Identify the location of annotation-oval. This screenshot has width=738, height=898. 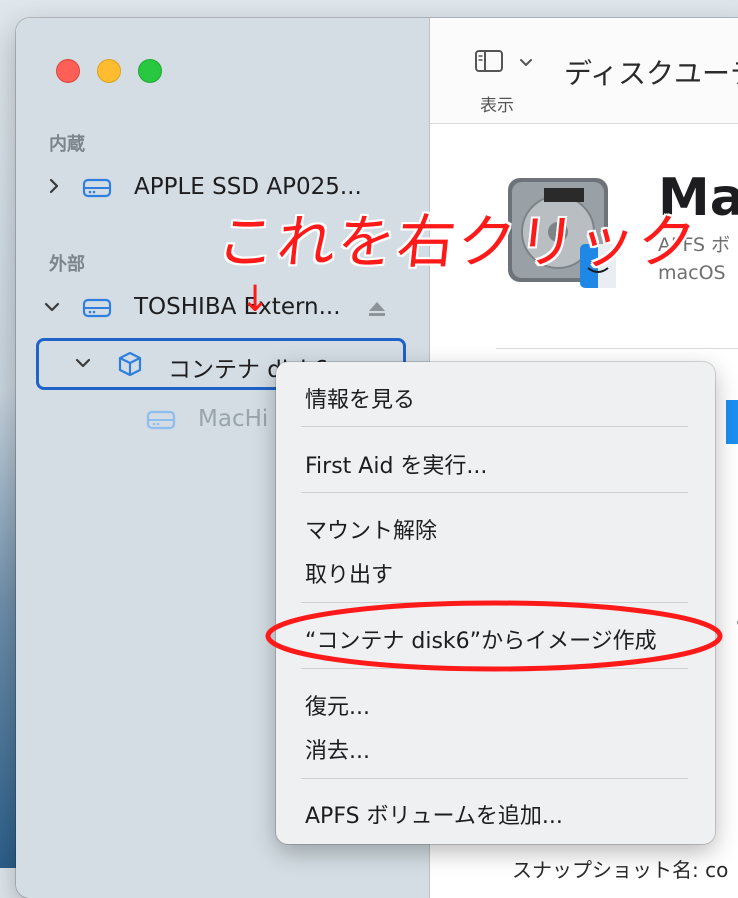
(494, 636).